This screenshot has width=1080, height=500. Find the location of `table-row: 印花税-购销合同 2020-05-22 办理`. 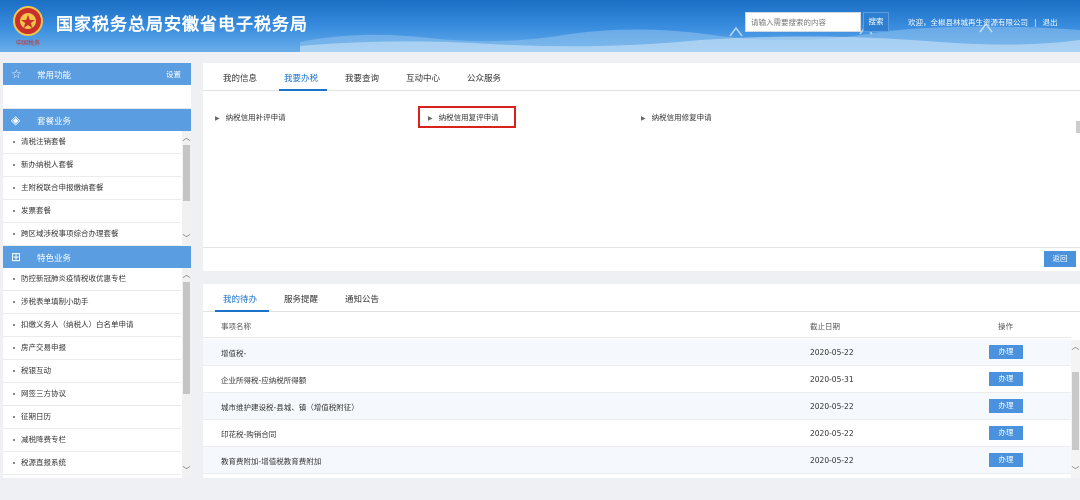

table-row: 印花税-购销合同 2020-05-22 办理 is located at coordinates (637, 433).